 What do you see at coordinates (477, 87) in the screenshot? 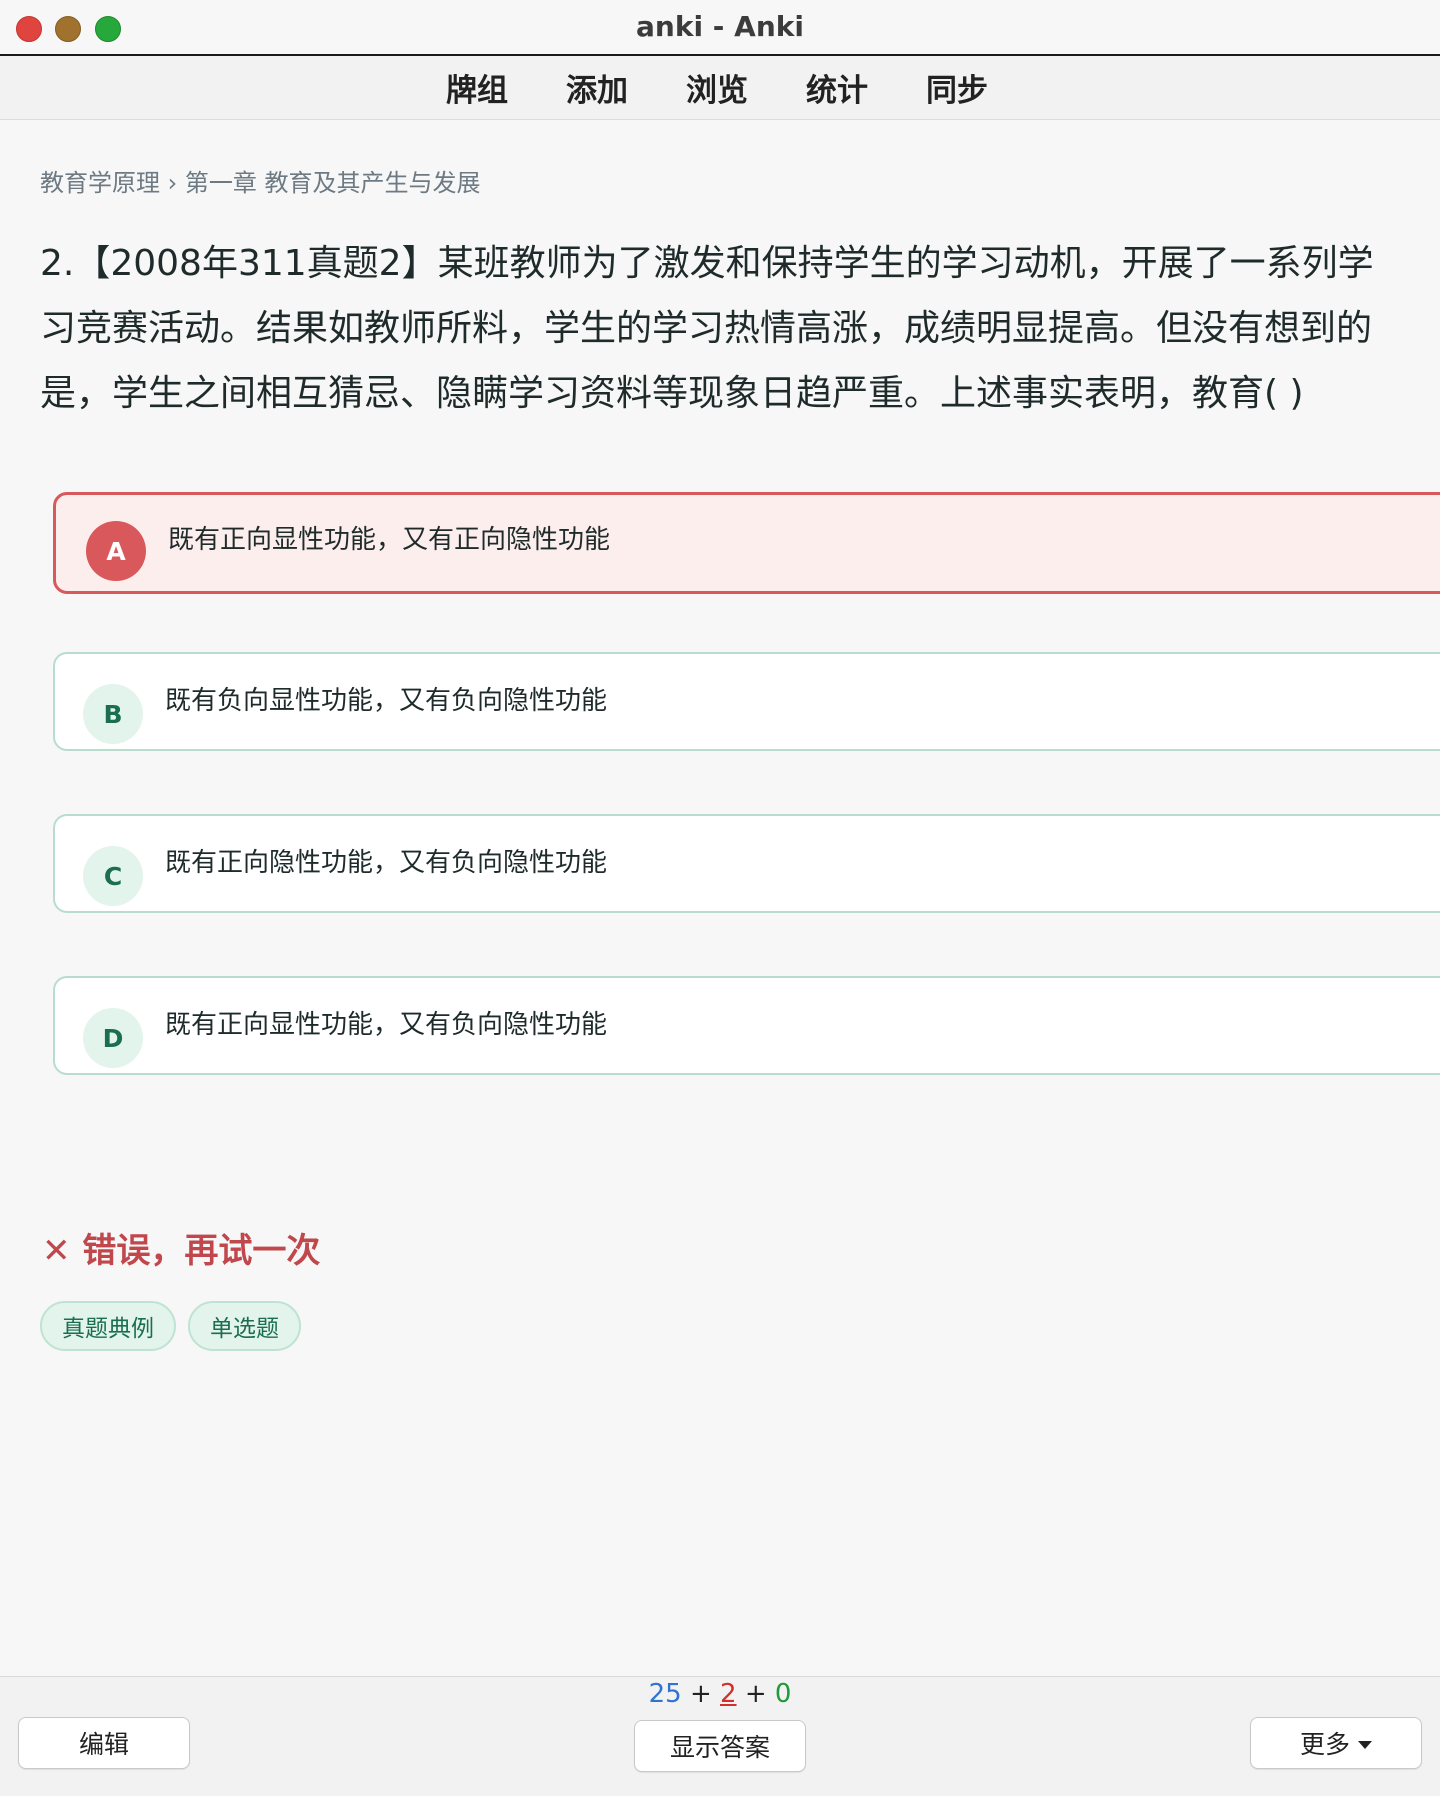
I see `toolbar-decks: 牌组` at bounding box center [477, 87].